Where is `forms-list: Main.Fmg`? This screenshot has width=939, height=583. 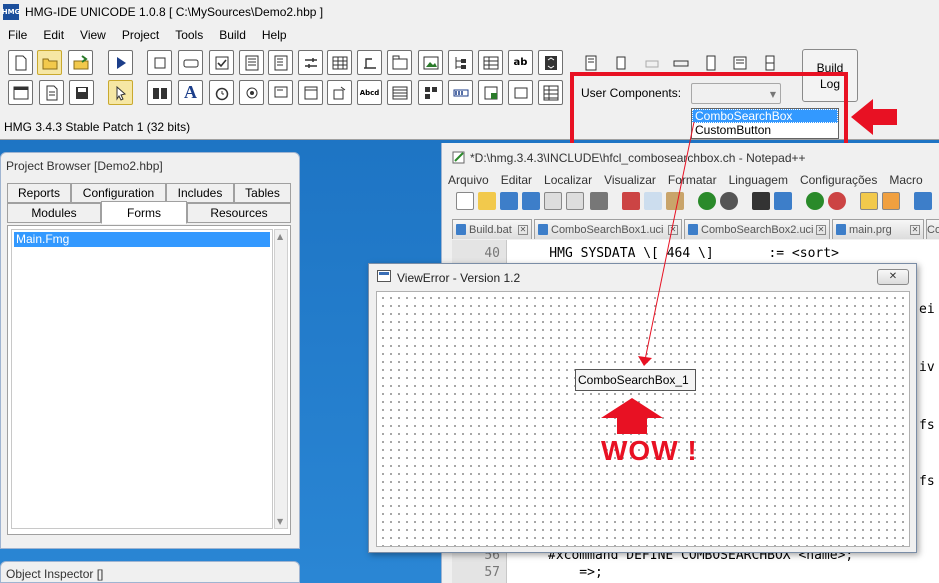 forms-list: Main.Fmg is located at coordinates (142, 379).